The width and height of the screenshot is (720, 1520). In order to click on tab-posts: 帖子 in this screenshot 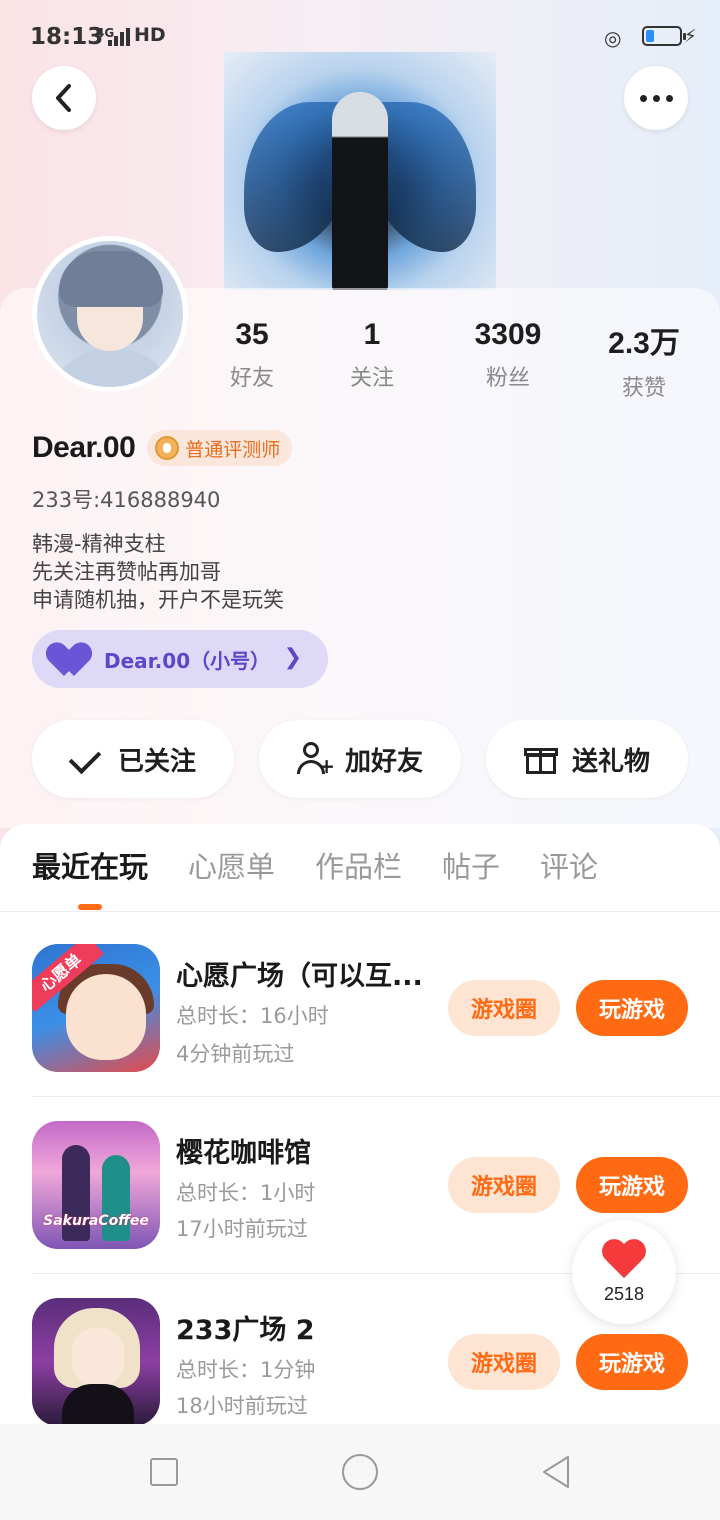, I will do `click(471, 865)`.